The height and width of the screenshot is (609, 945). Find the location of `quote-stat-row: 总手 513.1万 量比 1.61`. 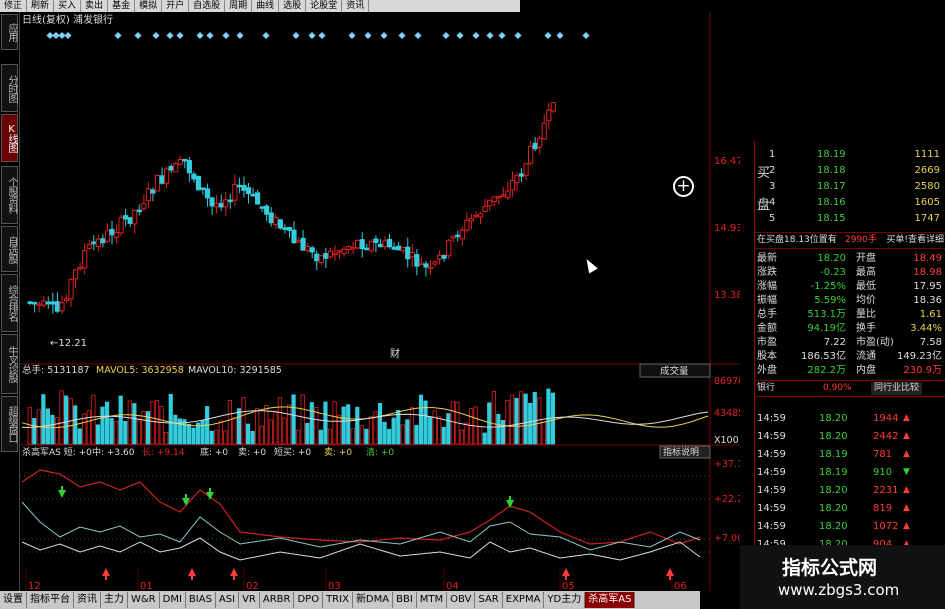

quote-stat-row: 总手 513.1万 量比 1.61 is located at coordinates (850, 314).